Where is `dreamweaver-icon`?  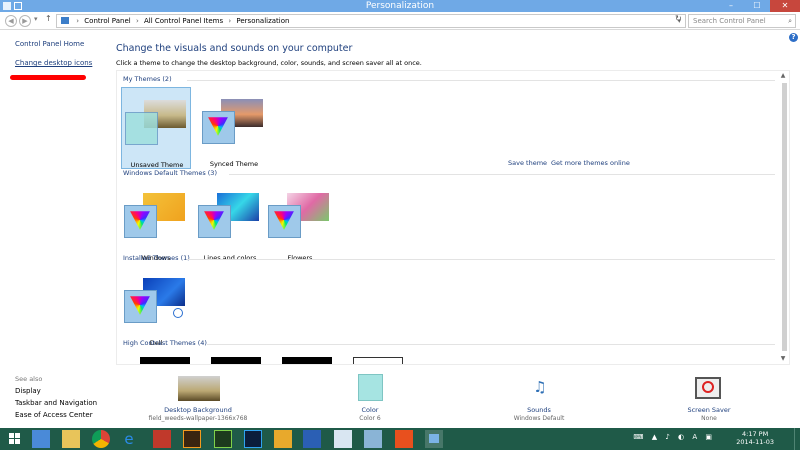
dreamweaver-icon is located at coordinates (223, 439).